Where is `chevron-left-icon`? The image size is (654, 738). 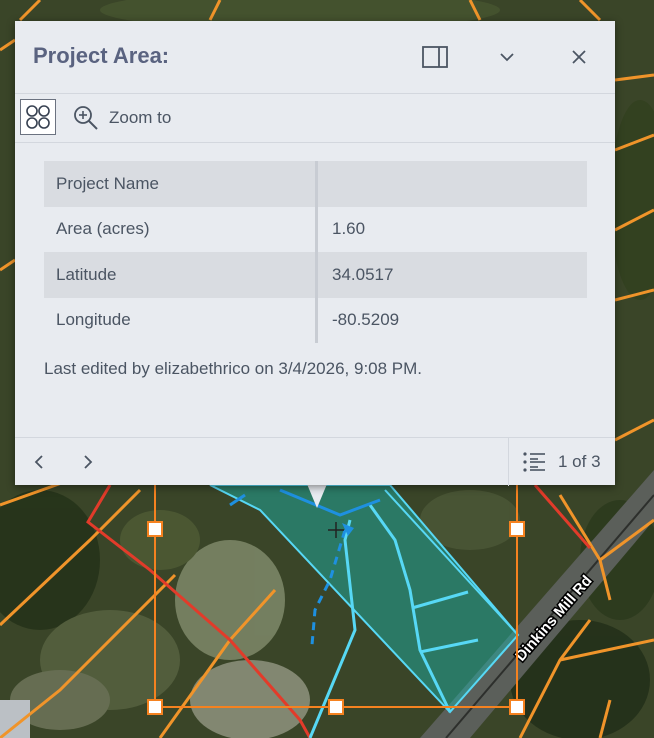 chevron-left-icon is located at coordinates (38, 462).